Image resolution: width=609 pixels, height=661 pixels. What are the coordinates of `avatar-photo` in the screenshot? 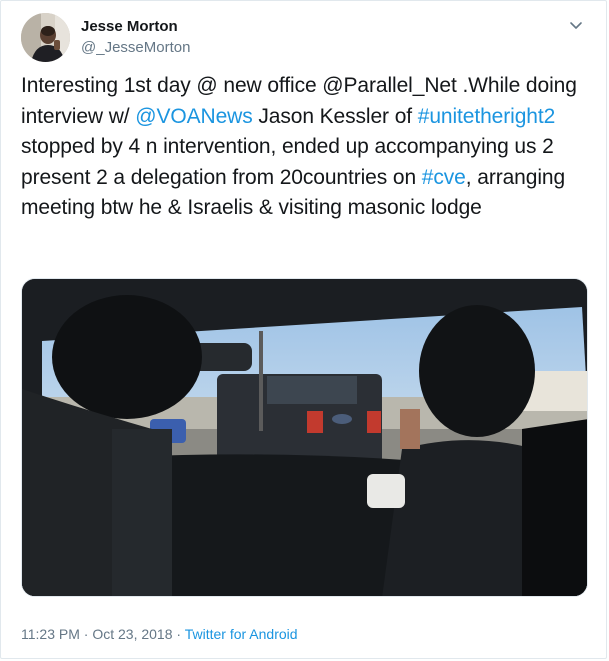 It's located at (45, 37).